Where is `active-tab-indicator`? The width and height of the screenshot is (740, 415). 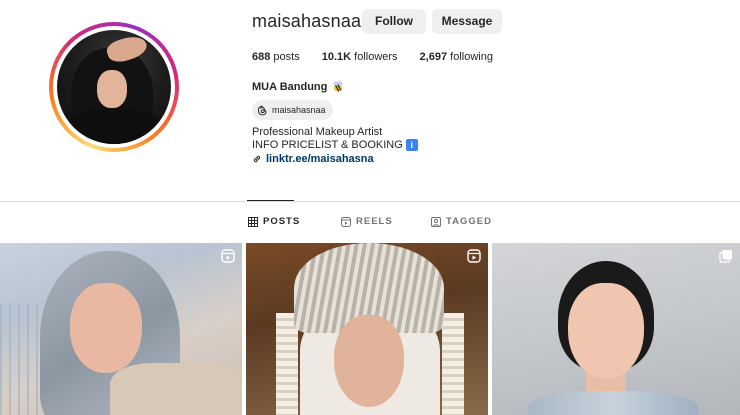
active-tab-indicator is located at coordinates (270, 200).